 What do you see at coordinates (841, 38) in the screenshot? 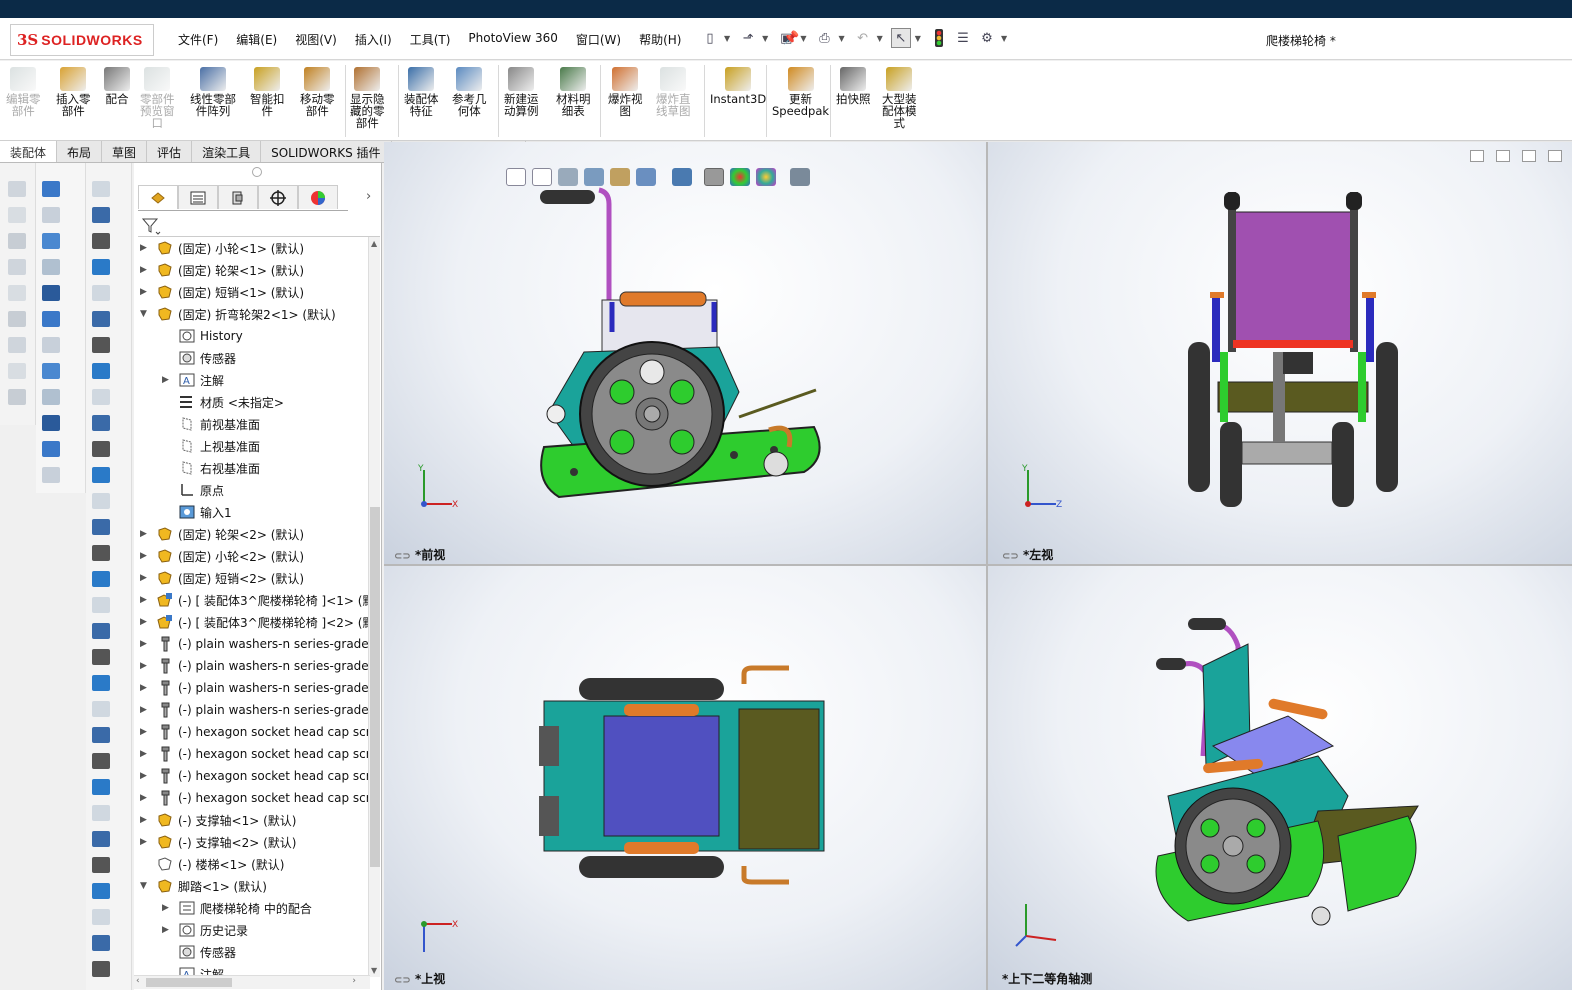
I see `print-dropdown-icon: ▼` at bounding box center [841, 38].